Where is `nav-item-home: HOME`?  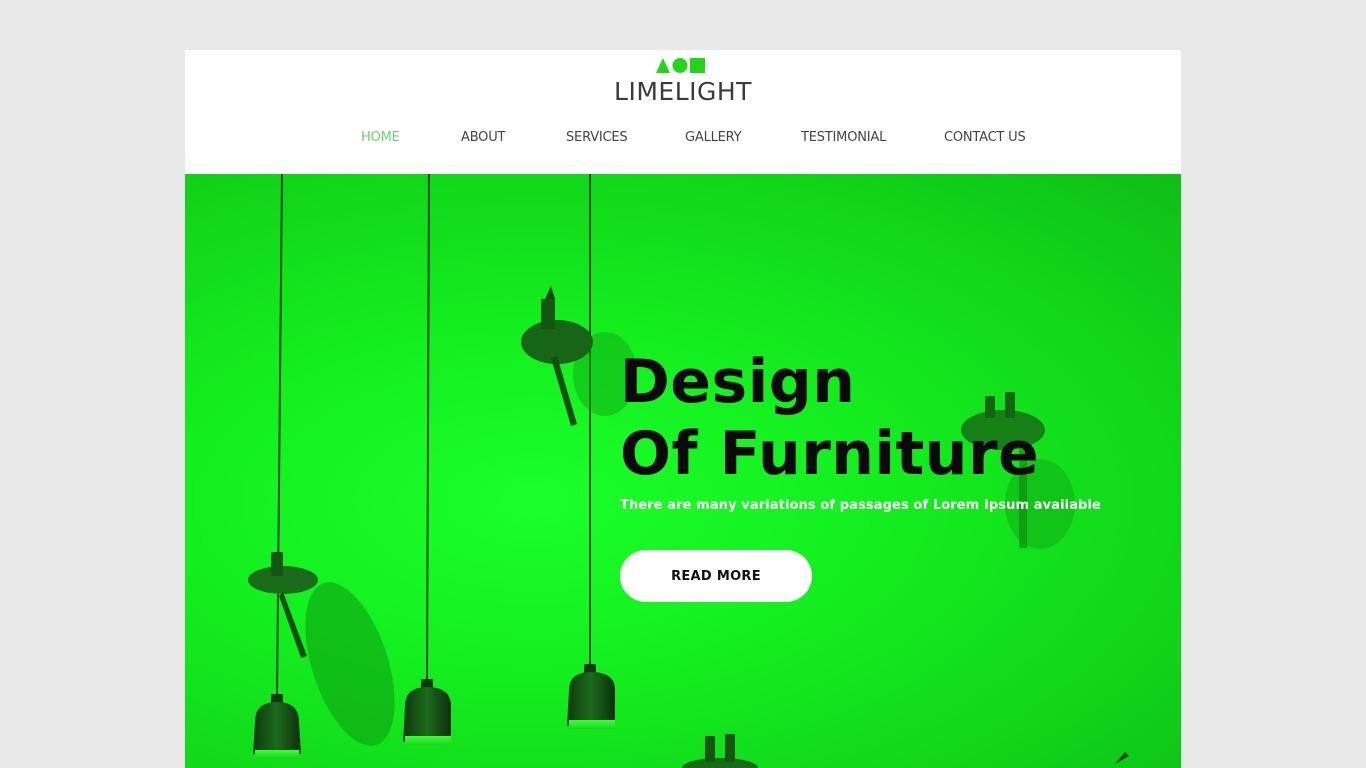
nav-item-home: HOME is located at coordinates (380, 137).